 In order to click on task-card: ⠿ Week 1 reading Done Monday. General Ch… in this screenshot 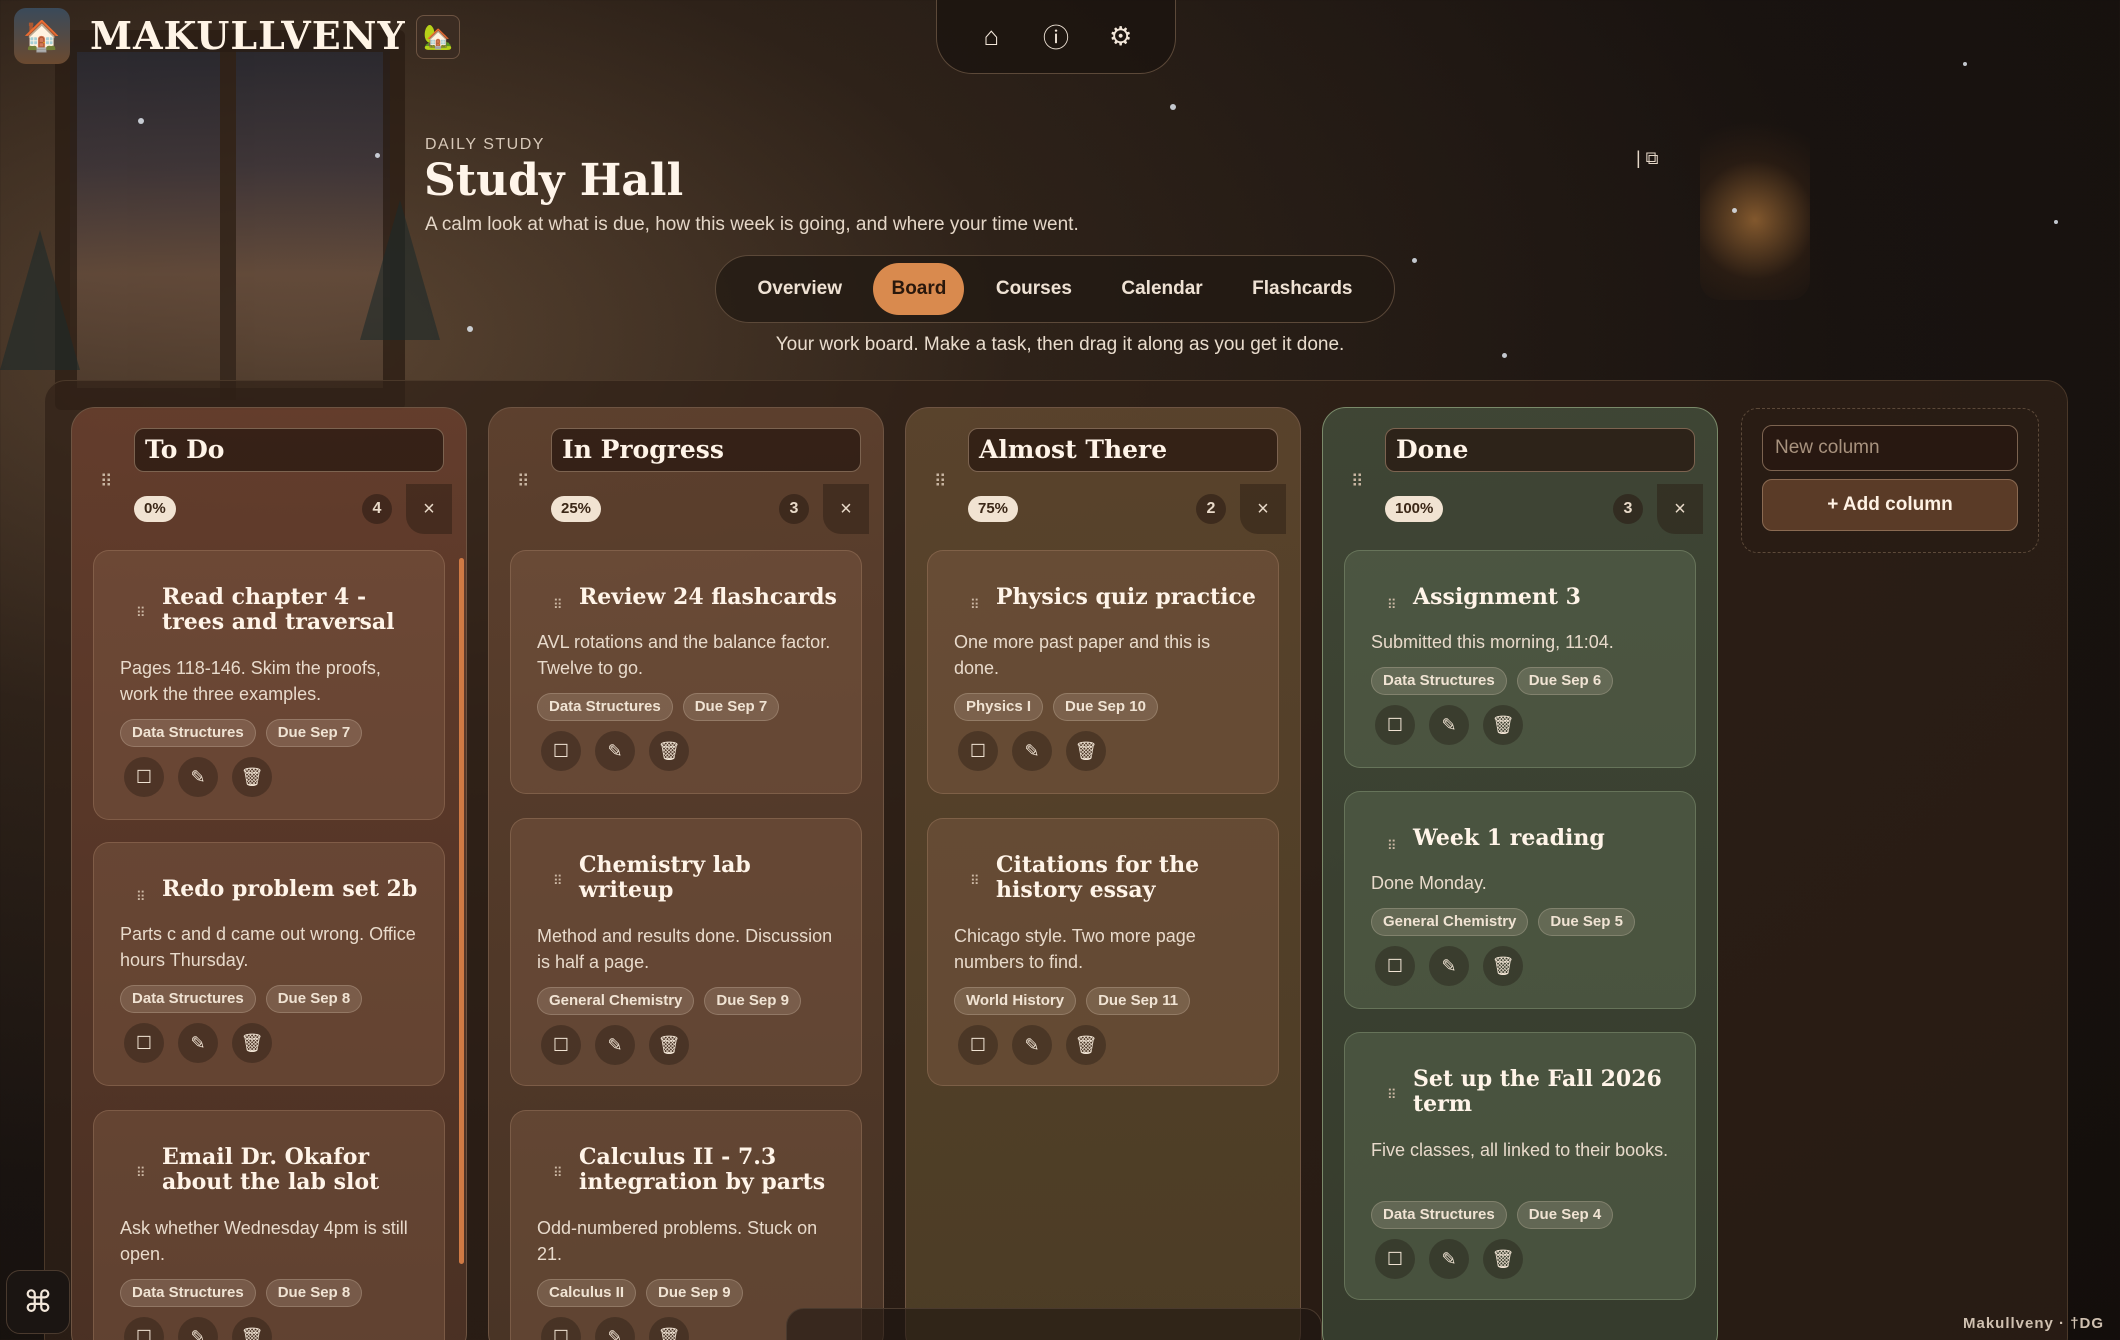, I will do `click(1520, 900)`.